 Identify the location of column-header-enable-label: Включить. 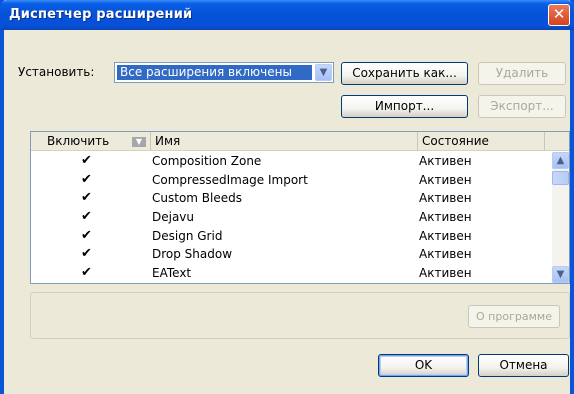
(78, 141).